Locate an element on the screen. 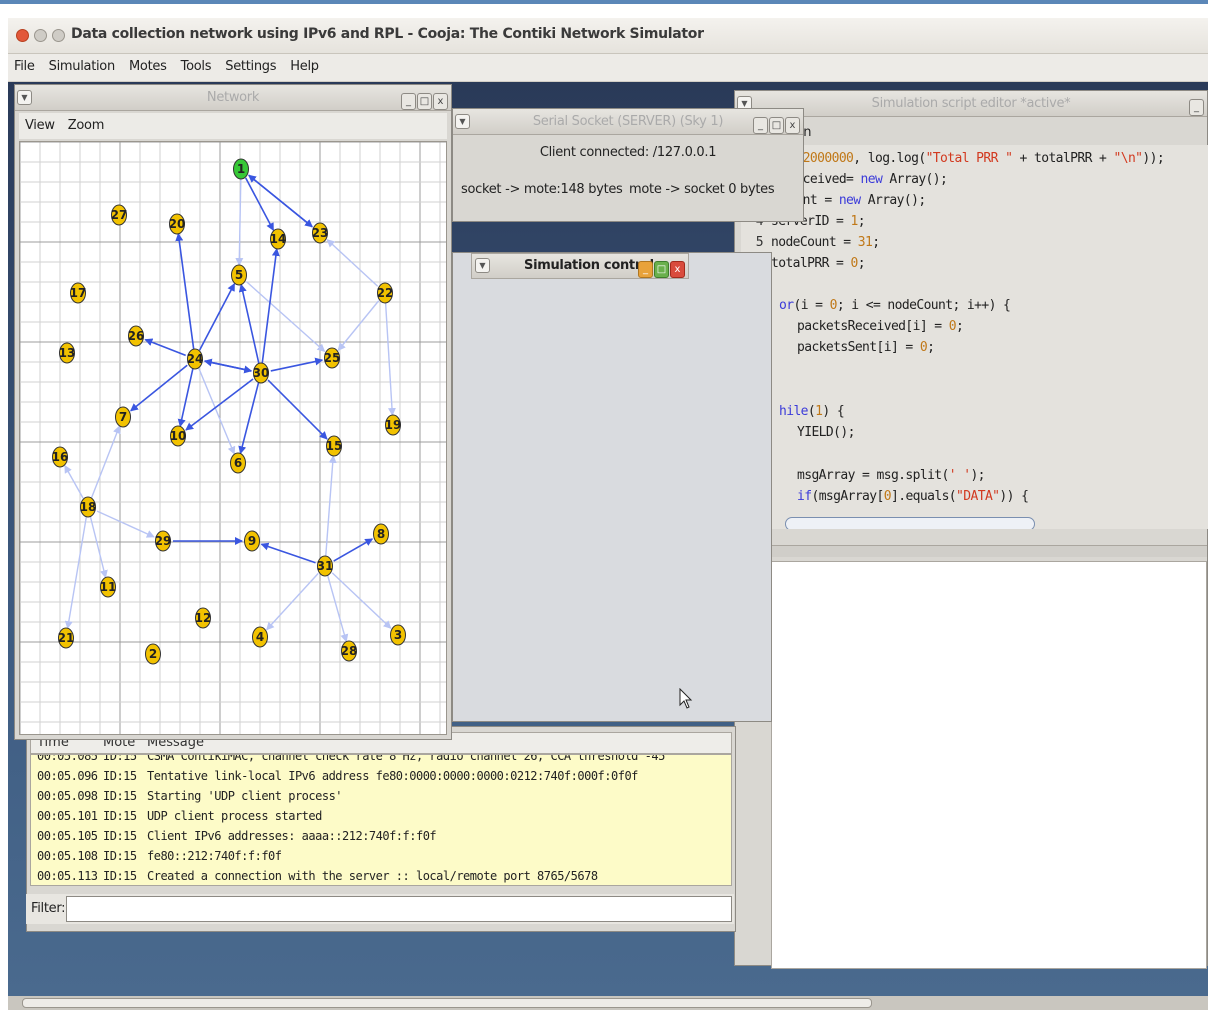 The width and height of the screenshot is (1208, 1010). log-filter-row: Filter: is located at coordinates (380, 909).